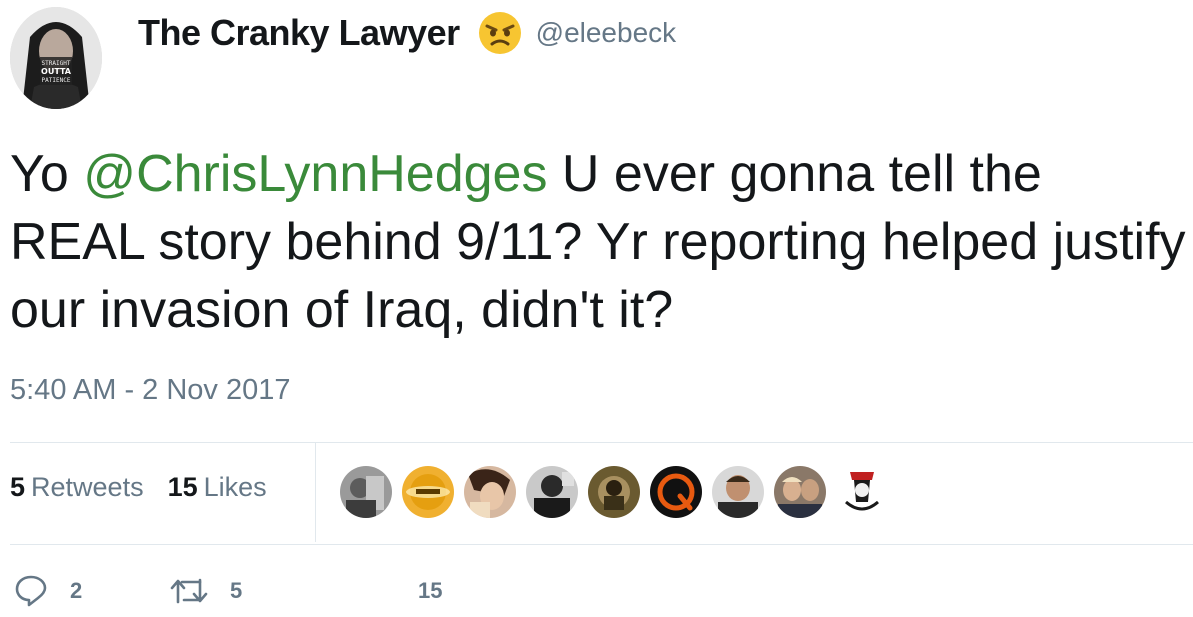 The height and width of the screenshot is (617, 1193). I want to click on avatar-text-line-2: OUTTA, so click(56, 71).